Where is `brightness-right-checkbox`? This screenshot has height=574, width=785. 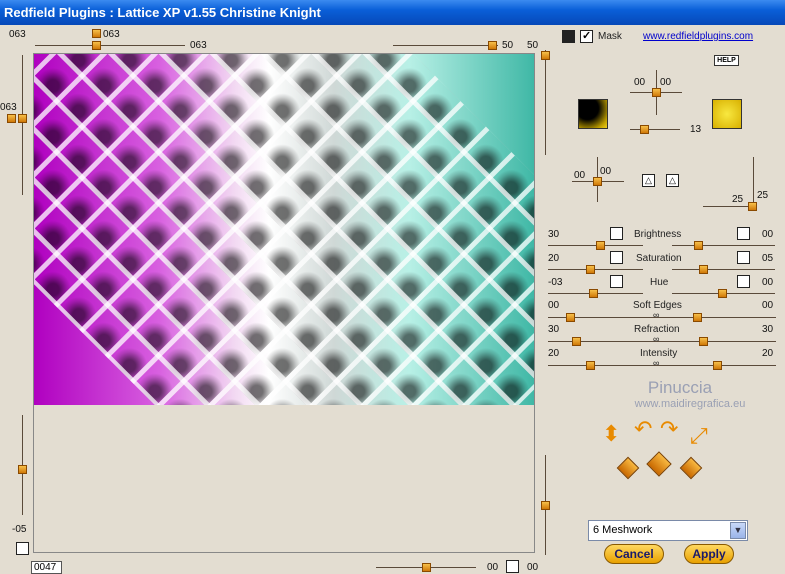
brightness-right-checkbox is located at coordinates (743, 233).